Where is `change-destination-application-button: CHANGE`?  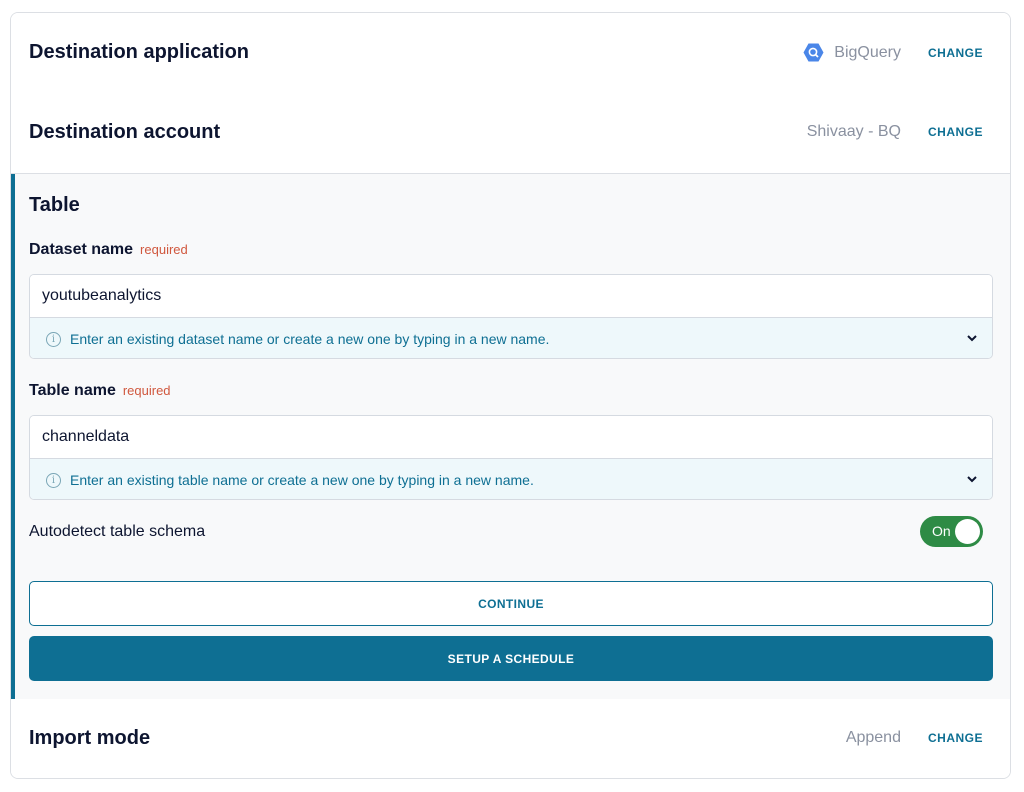
change-destination-application-button: CHANGE is located at coordinates (955, 53).